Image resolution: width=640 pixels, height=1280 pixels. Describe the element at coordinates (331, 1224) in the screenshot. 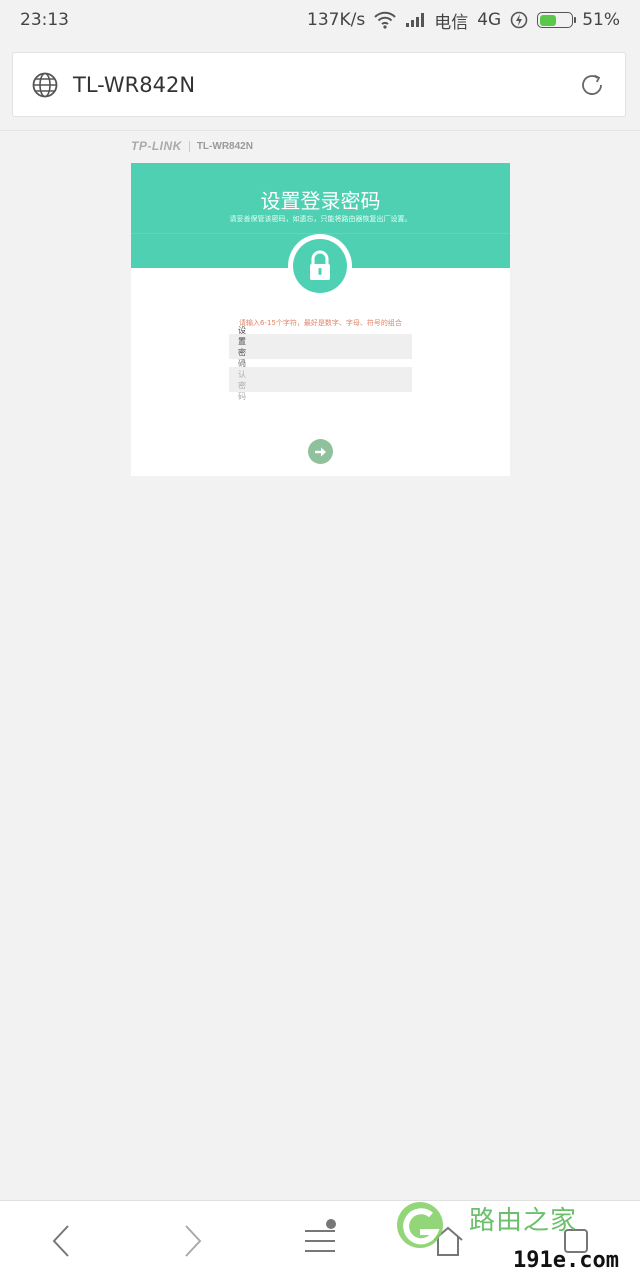

I see `notification-dot` at that location.